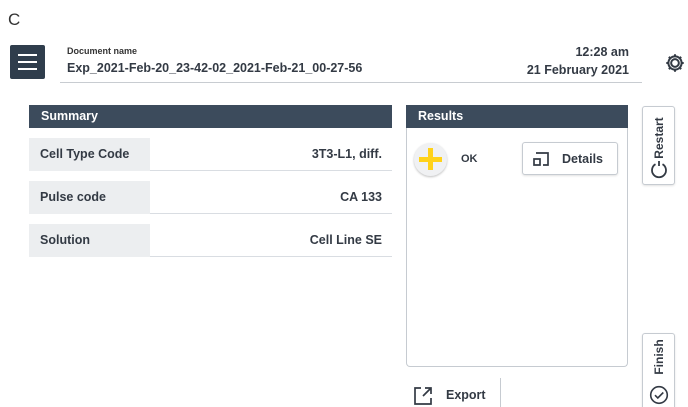 This screenshot has height=407, width=688. Describe the element at coordinates (89, 240) in the screenshot. I see `summary-row-label: Solution` at that location.